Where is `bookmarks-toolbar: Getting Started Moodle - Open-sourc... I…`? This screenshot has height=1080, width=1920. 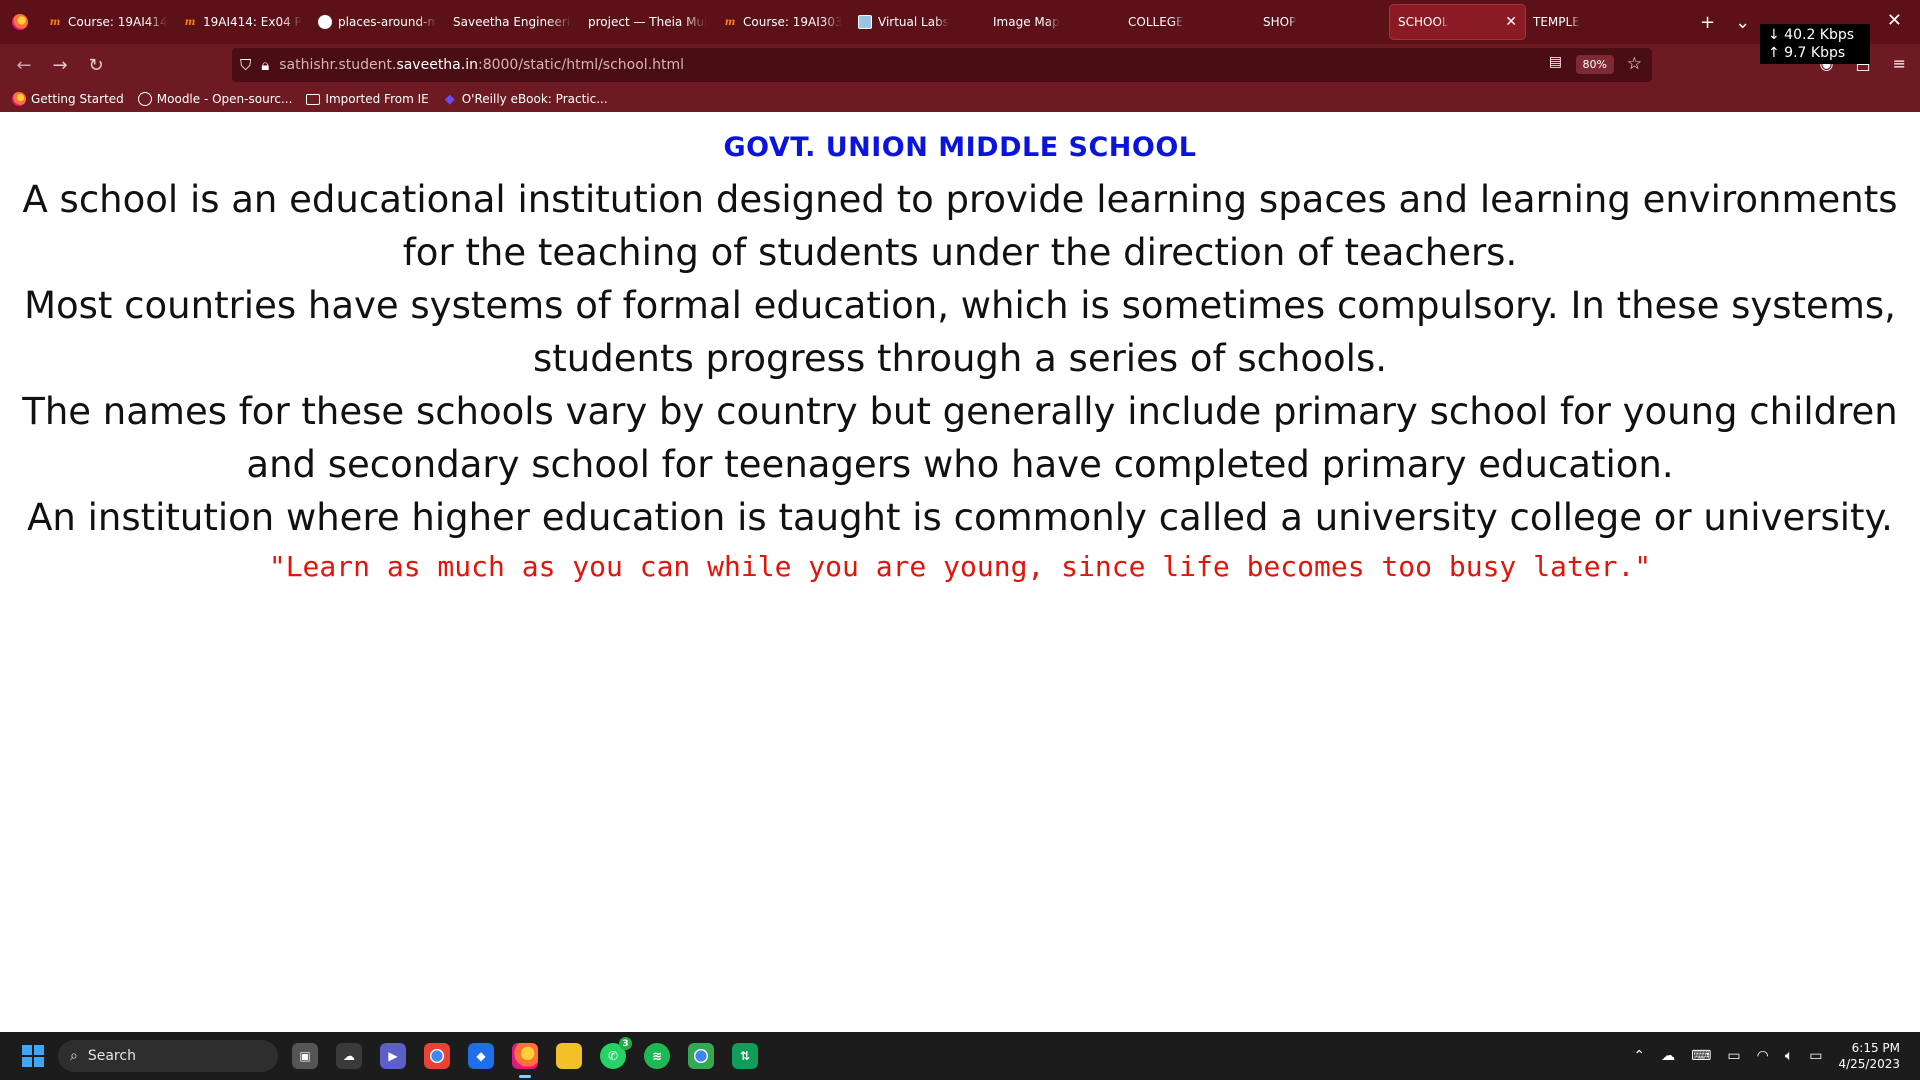 bookmarks-toolbar: Getting Started Moodle - Open-sourc... I… is located at coordinates (960, 99).